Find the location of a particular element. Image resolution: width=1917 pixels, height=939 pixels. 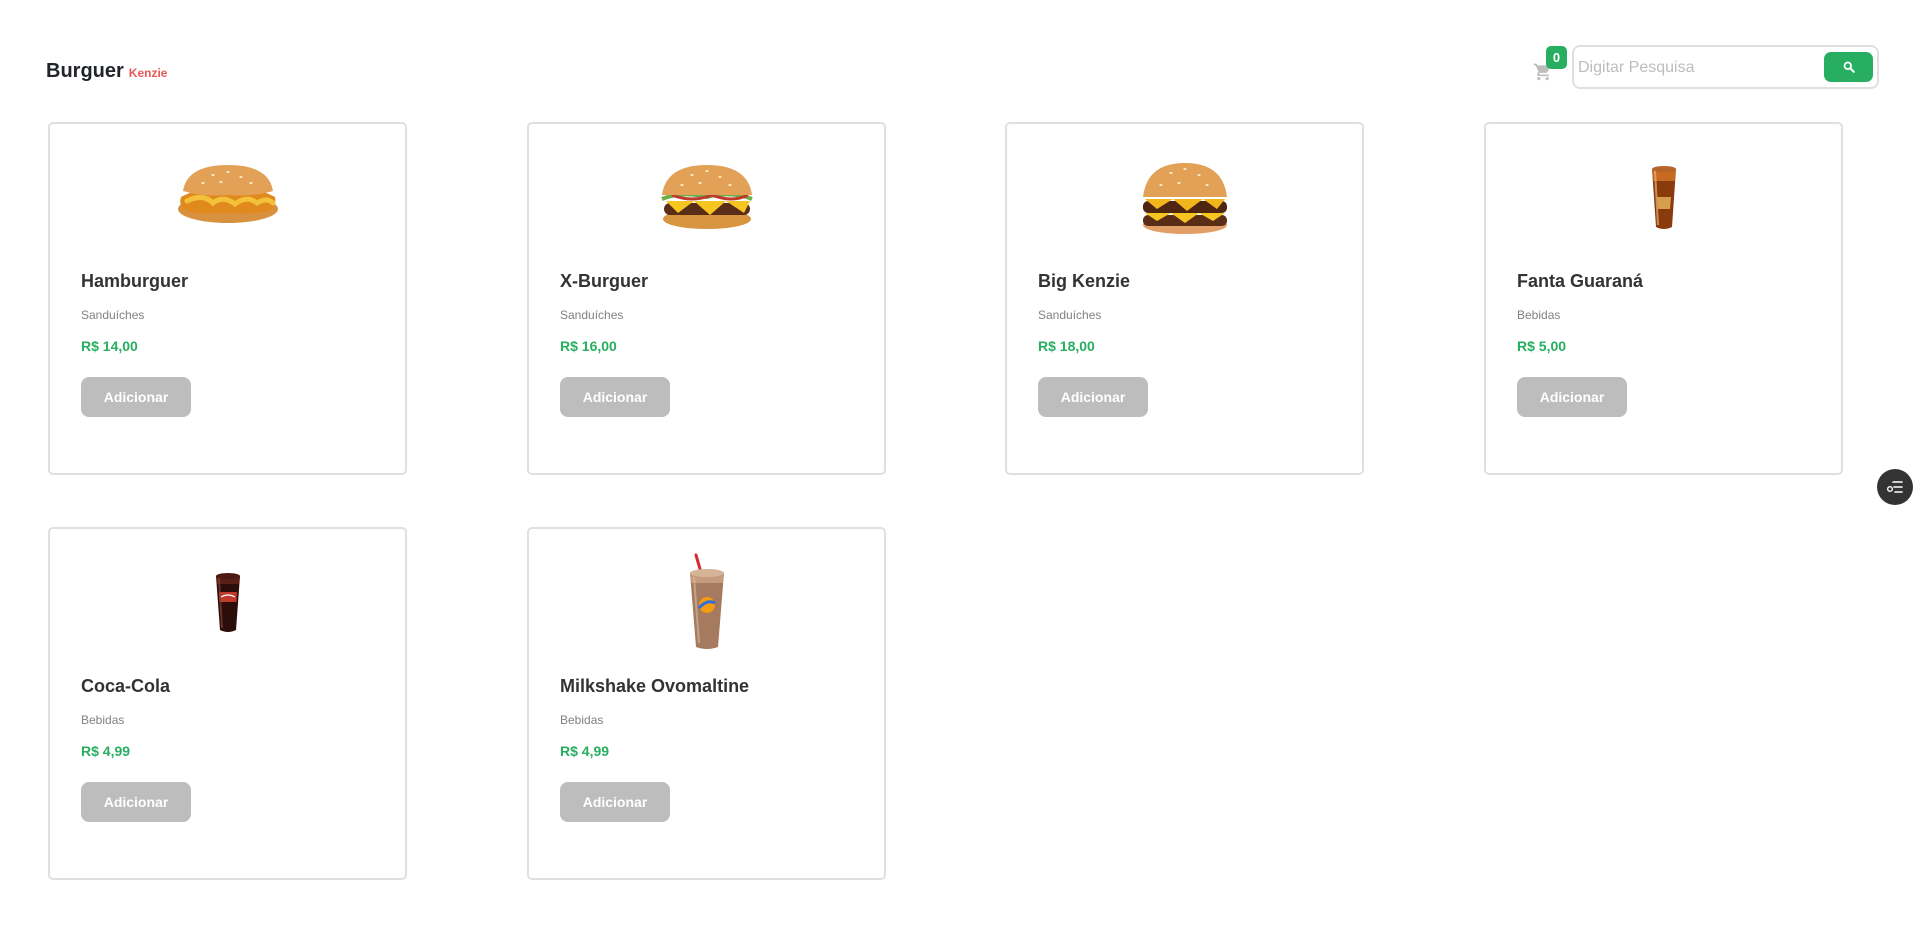

product-card: Big Kenzie Sanduíches R$ 18,00 Adicionar is located at coordinates (1184, 298).